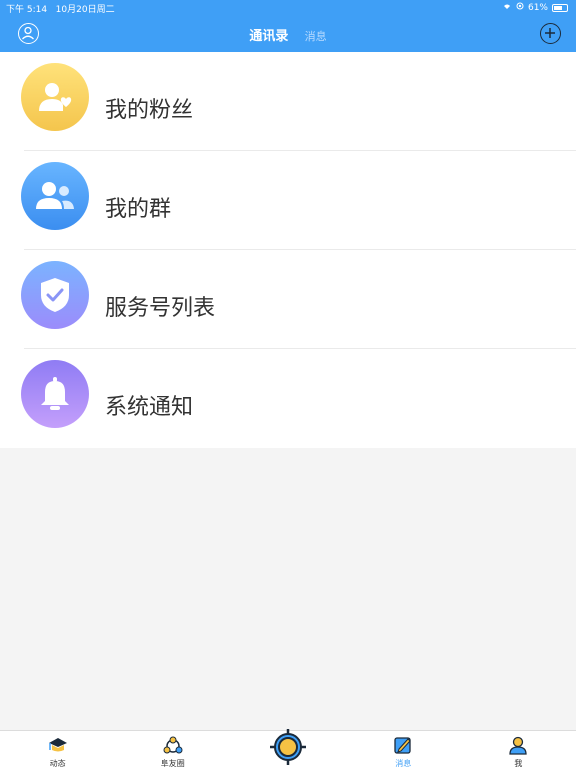  I want to click on person-icon, so click(518, 745).